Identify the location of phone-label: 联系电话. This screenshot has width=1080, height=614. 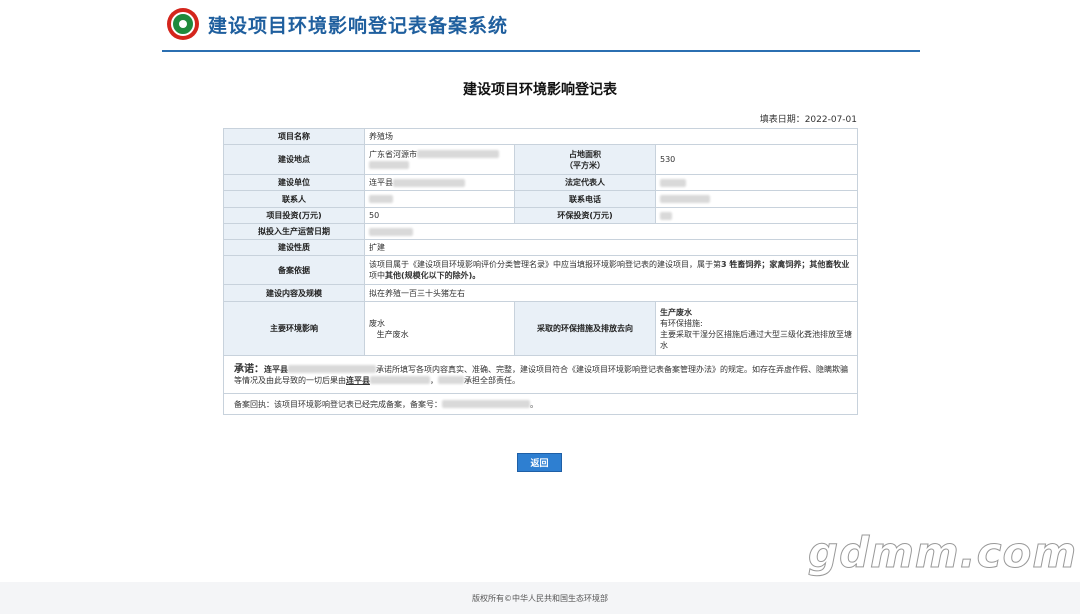
(585, 199).